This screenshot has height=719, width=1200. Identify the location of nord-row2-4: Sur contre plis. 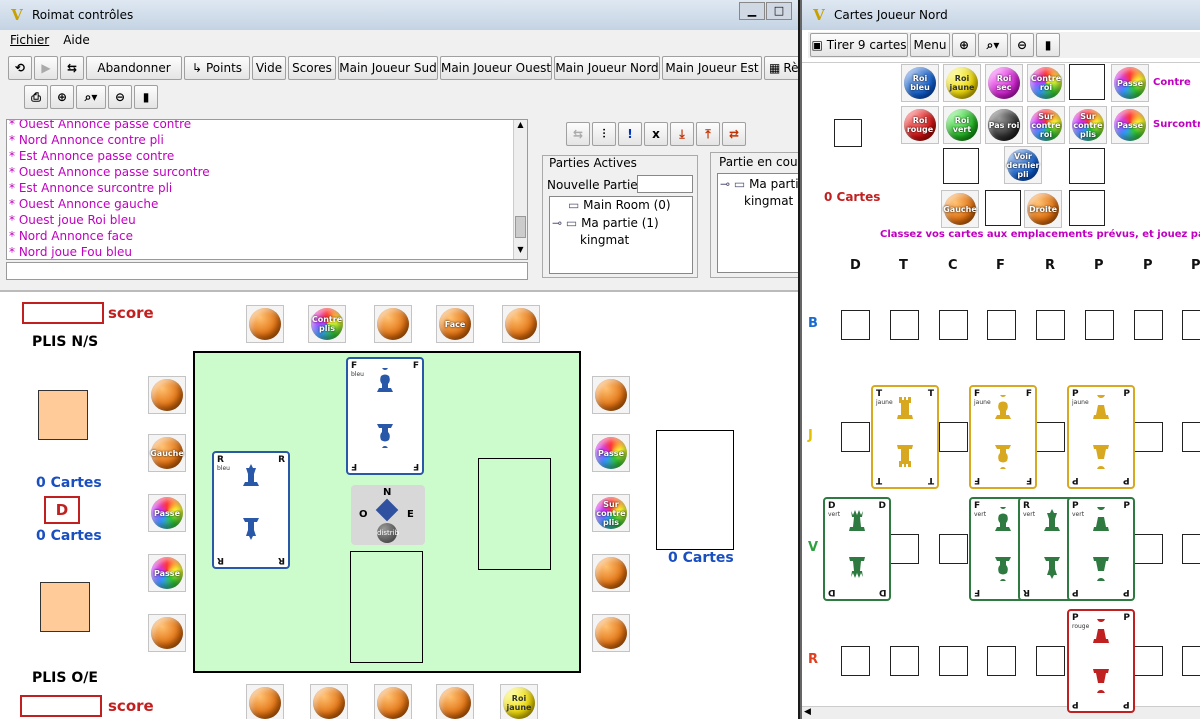
(1088, 125).